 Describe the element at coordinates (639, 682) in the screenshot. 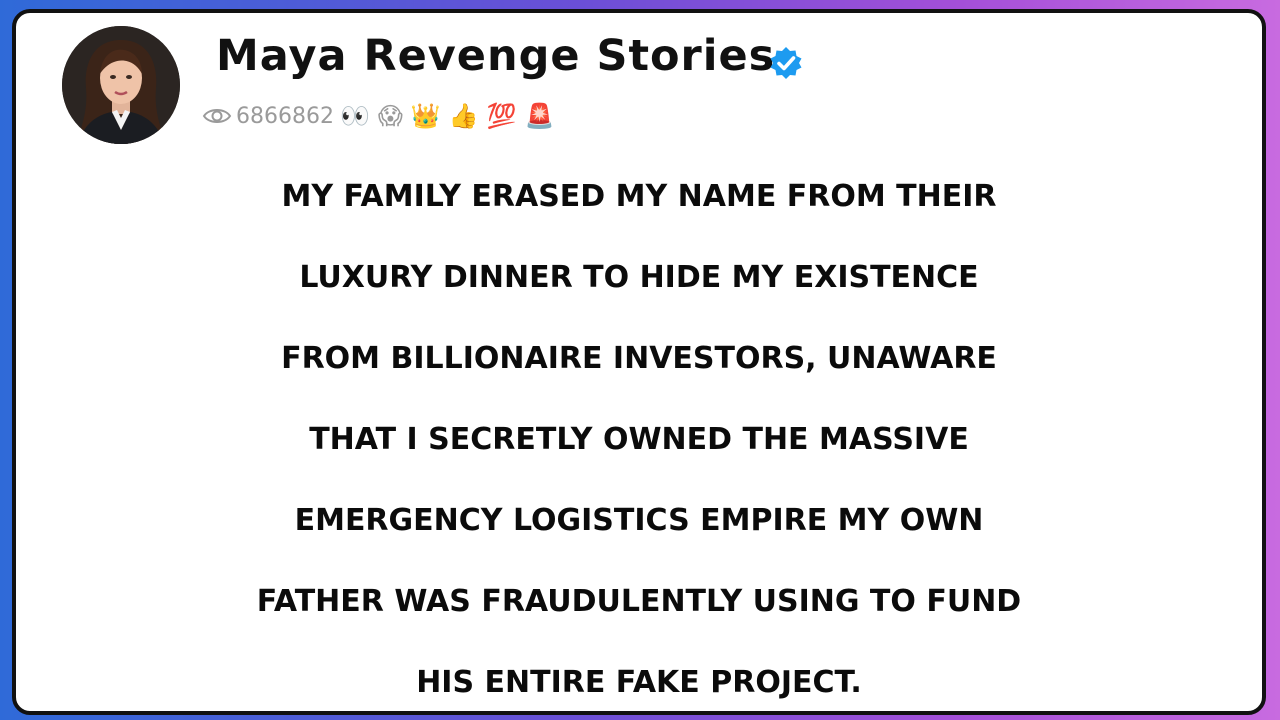

I see `headline-line: HIS ENTIRE FAKE PROJECT.` at that location.